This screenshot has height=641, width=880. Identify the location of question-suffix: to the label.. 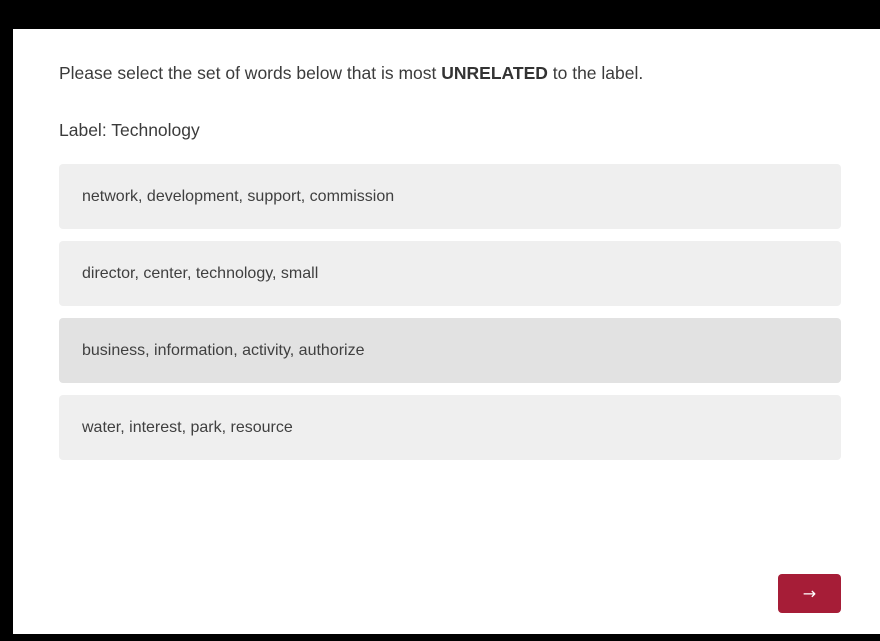
(595, 73).